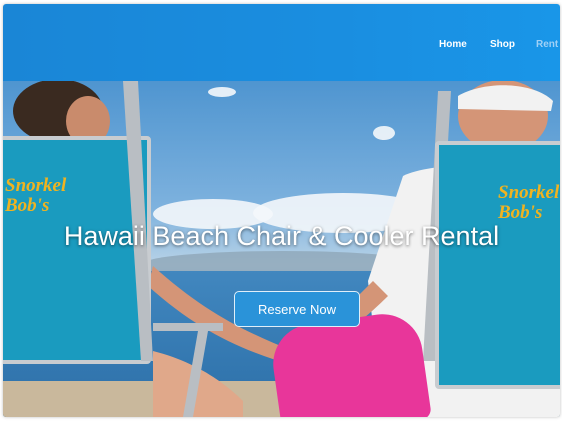  What do you see at coordinates (497, 265) in the screenshot?
I see `right-beach-chair` at bounding box center [497, 265].